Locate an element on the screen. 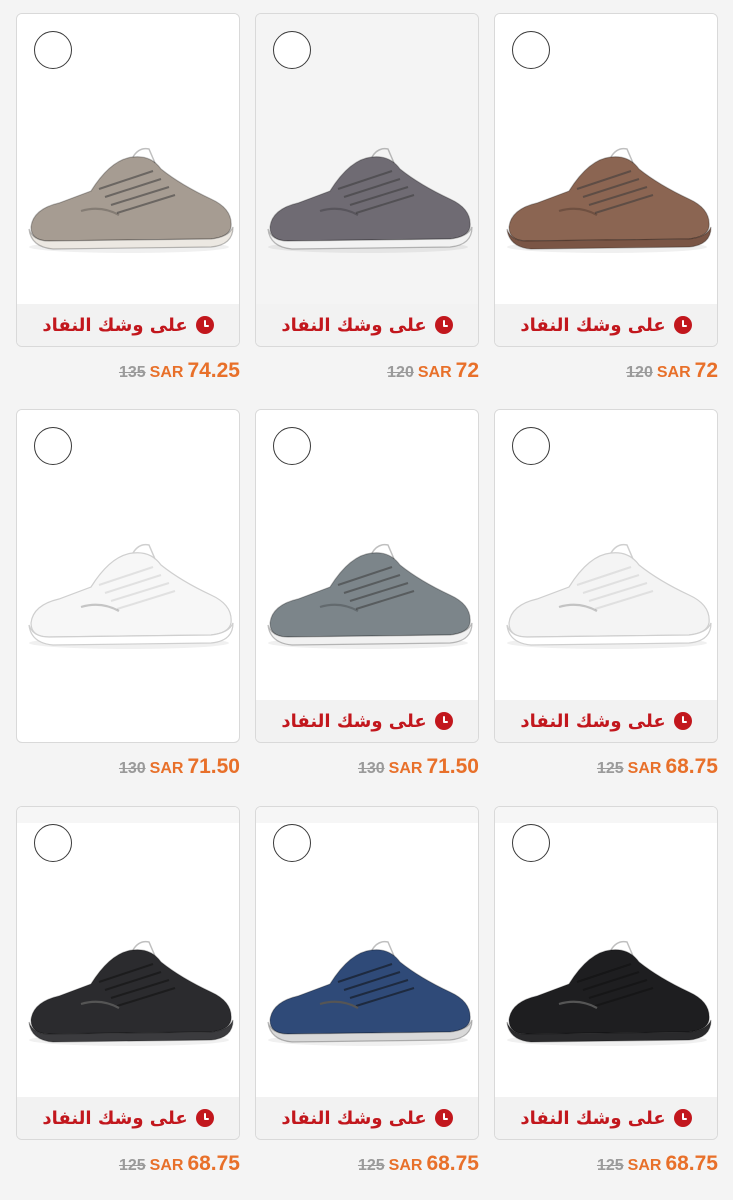 The height and width of the screenshot is (1200, 733). product-card-gray-teal-knit-sneaker: على وشك النفاد 130 SAR 71.50 is located at coordinates (367, 593).